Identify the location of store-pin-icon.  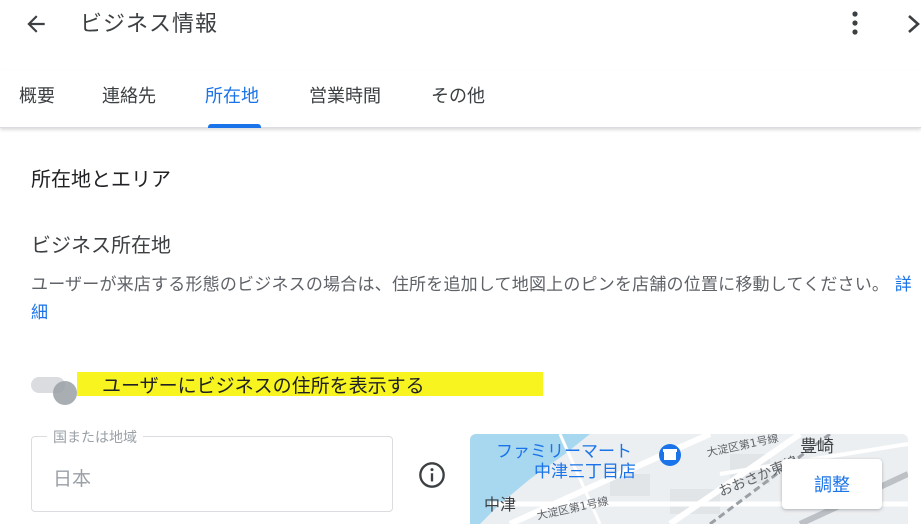
(670, 455).